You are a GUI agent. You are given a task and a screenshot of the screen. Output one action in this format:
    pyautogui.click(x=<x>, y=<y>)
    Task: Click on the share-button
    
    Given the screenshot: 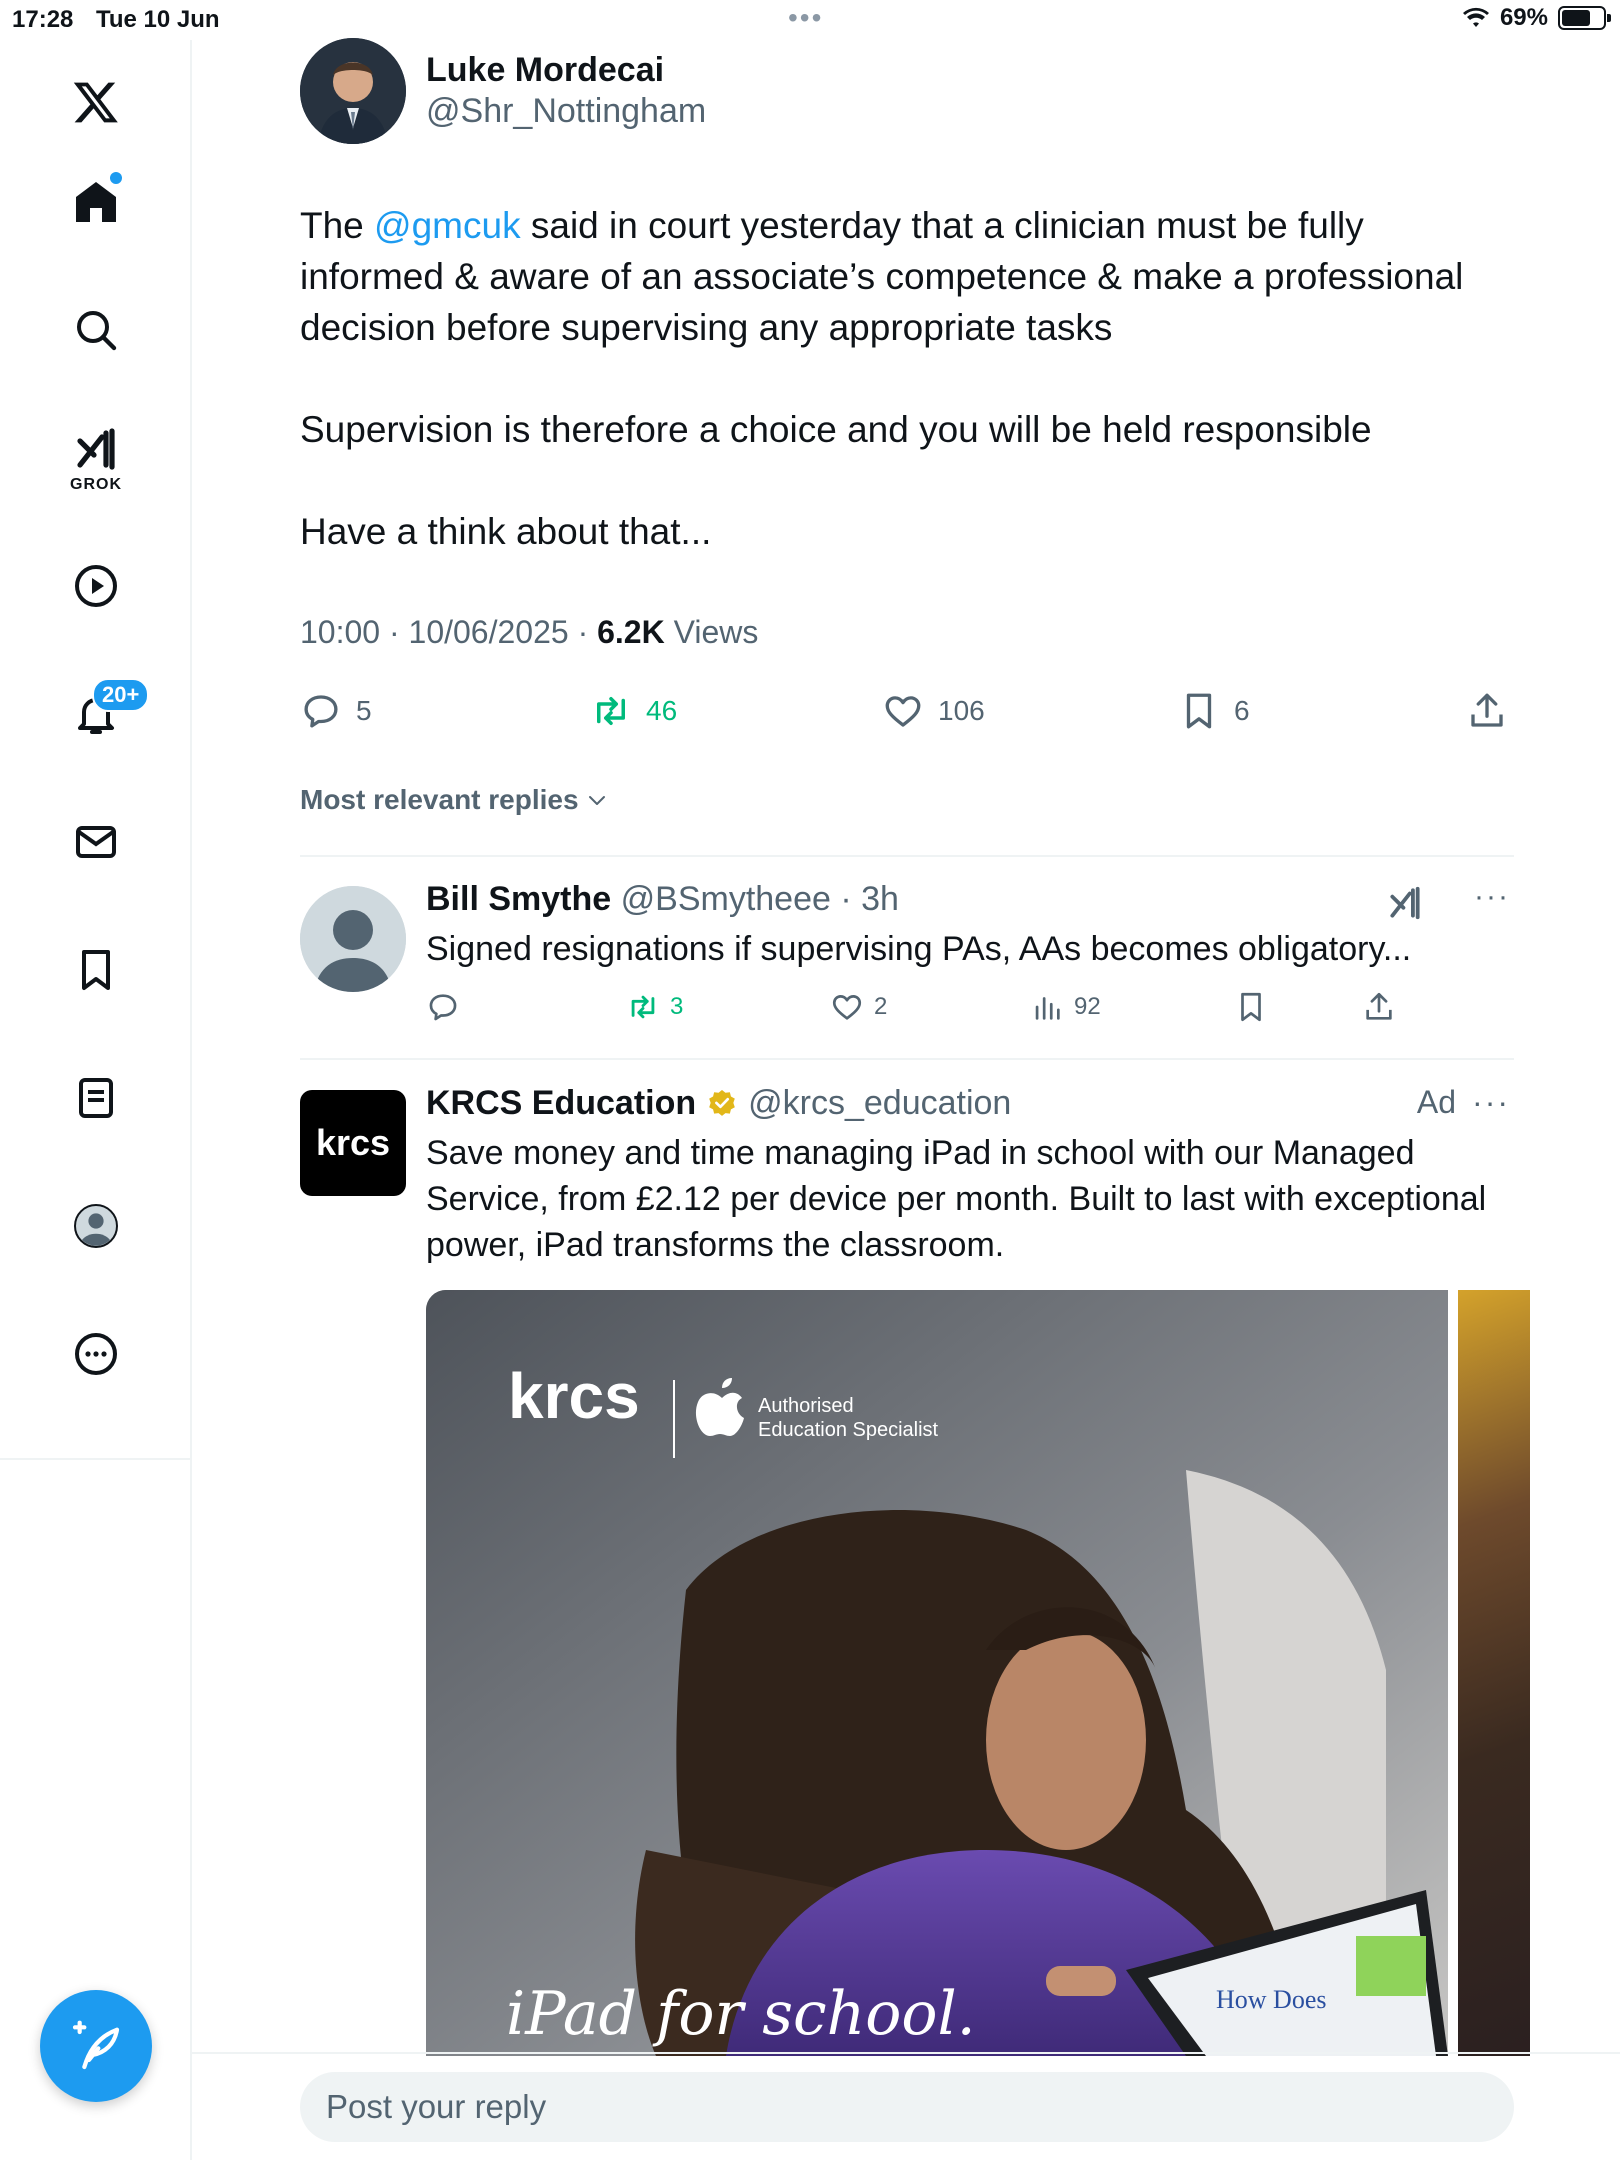 What is the action you would take?
    pyautogui.click(x=1487, y=711)
    